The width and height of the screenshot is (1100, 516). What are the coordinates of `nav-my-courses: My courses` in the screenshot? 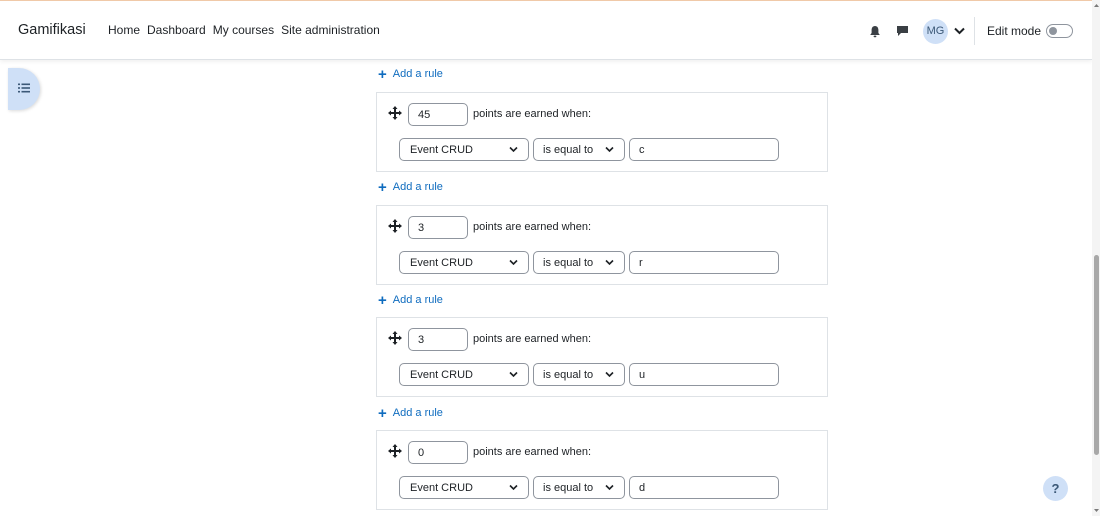 It's located at (243, 30).